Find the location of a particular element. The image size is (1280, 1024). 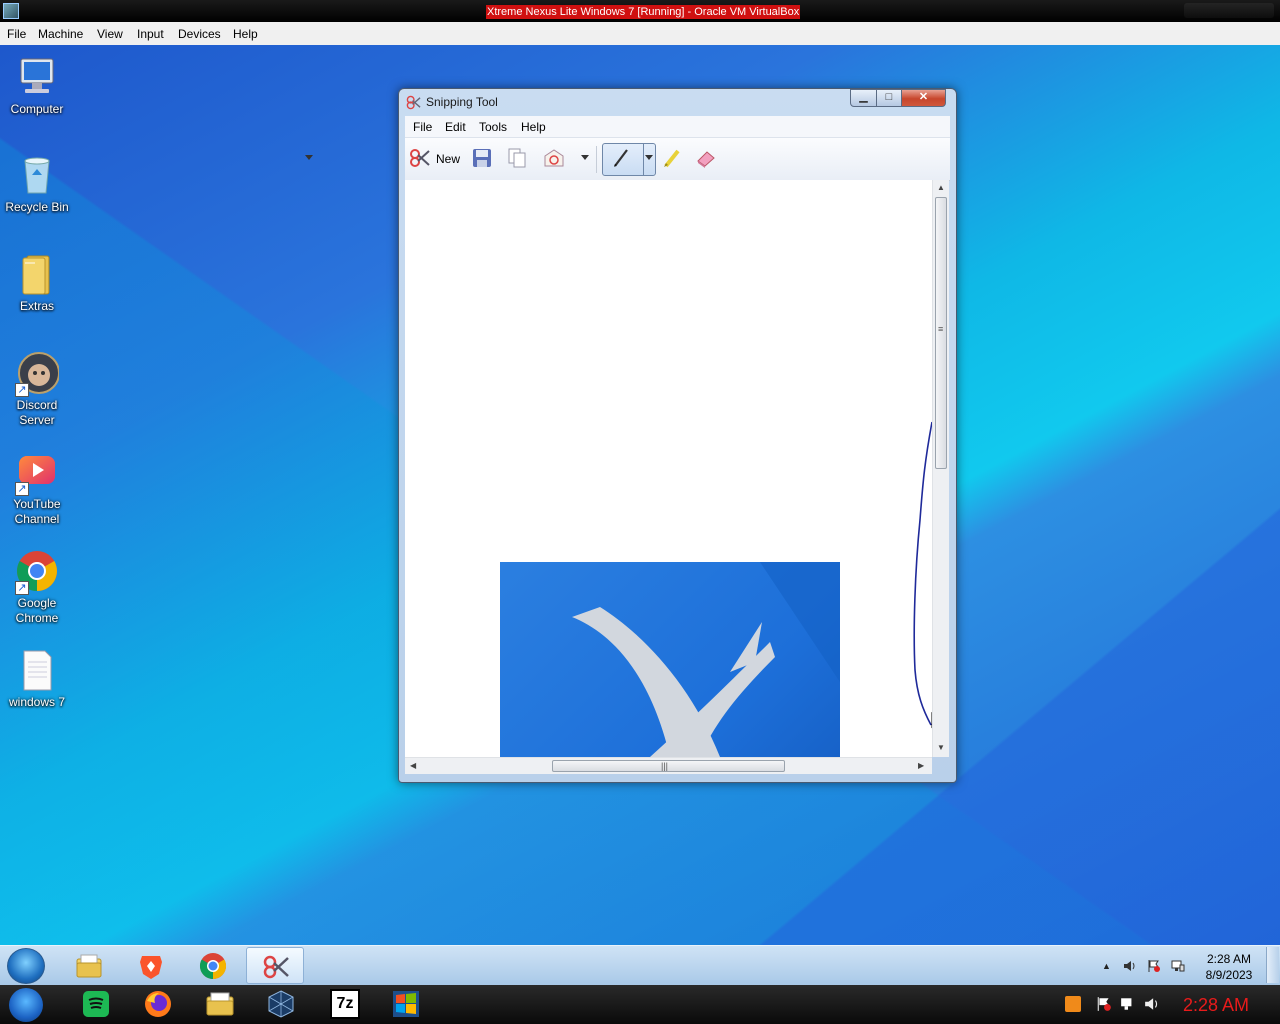

horizontal-scrollbar: ◀ ||| ▶ is located at coordinates (668, 765).